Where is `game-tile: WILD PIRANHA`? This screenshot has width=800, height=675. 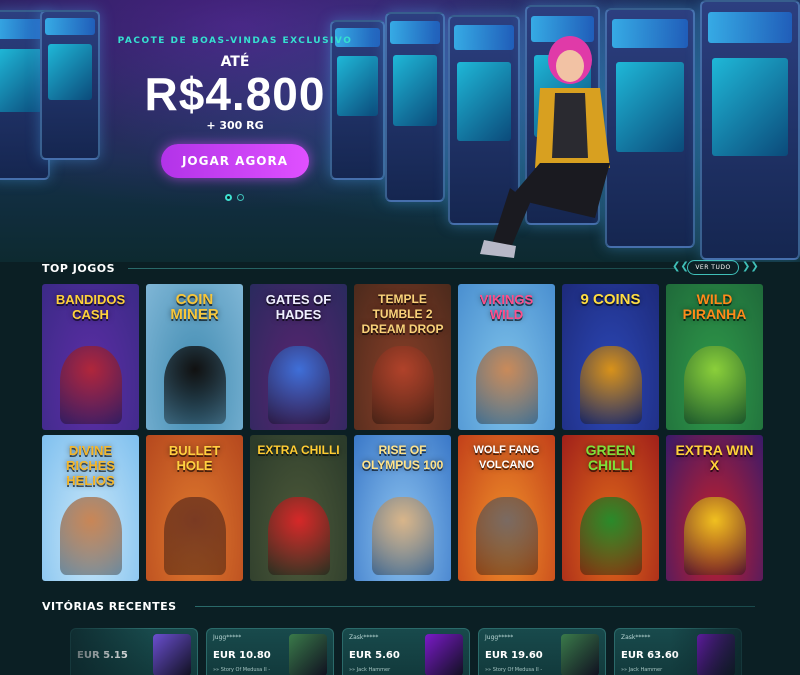
game-tile: WILD PIRANHA is located at coordinates (714, 357).